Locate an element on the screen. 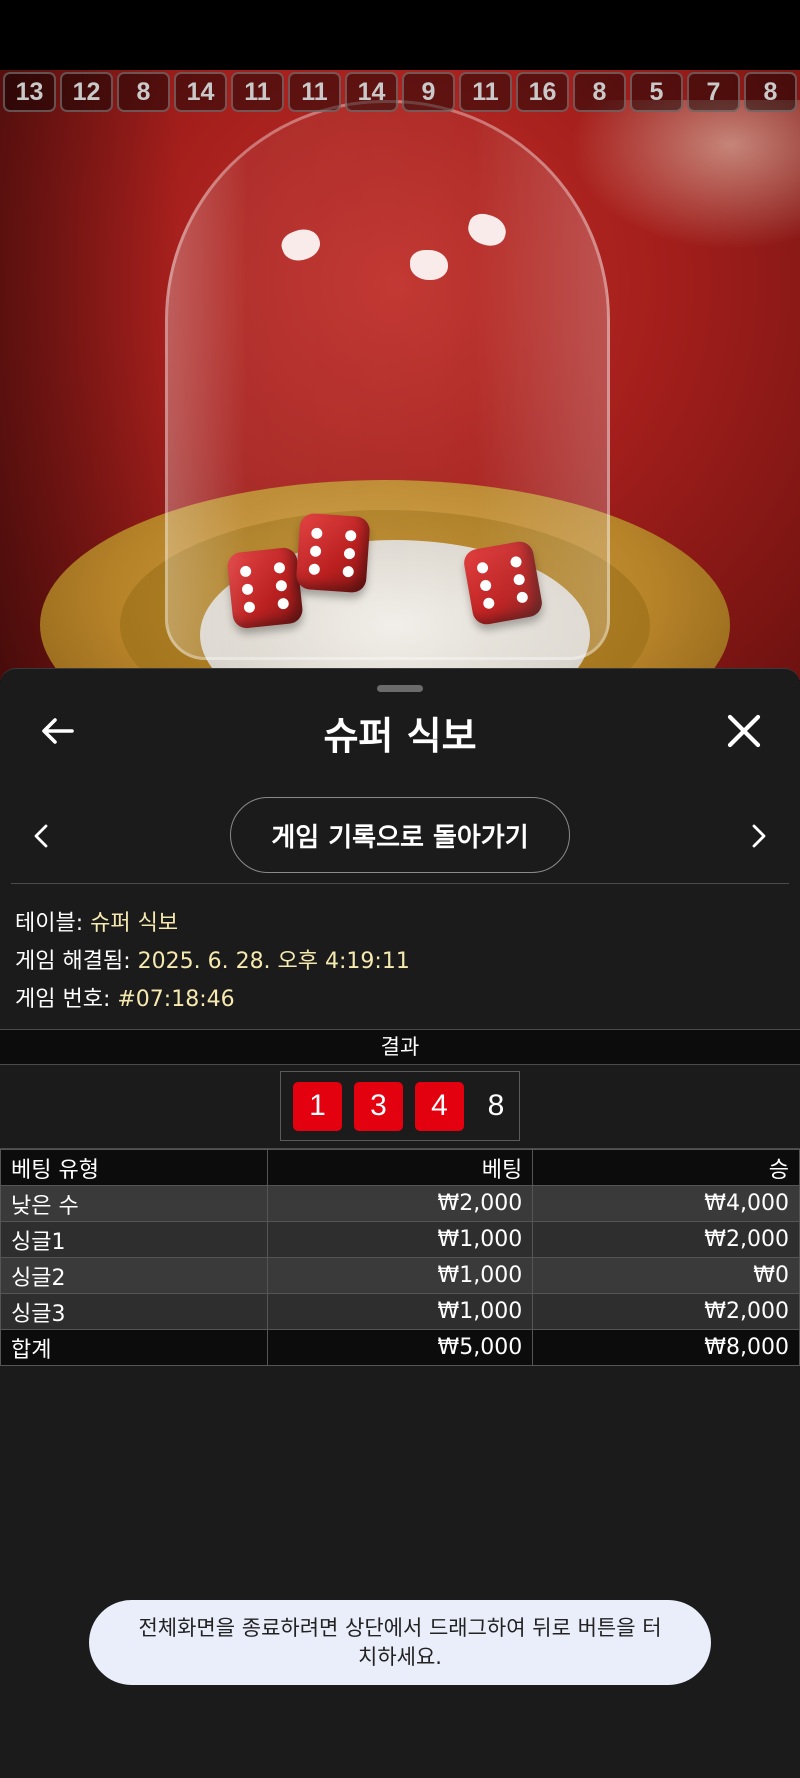 This screenshot has height=1778, width=800. result-row: 1 3 4 8 is located at coordinates (400, 1107).